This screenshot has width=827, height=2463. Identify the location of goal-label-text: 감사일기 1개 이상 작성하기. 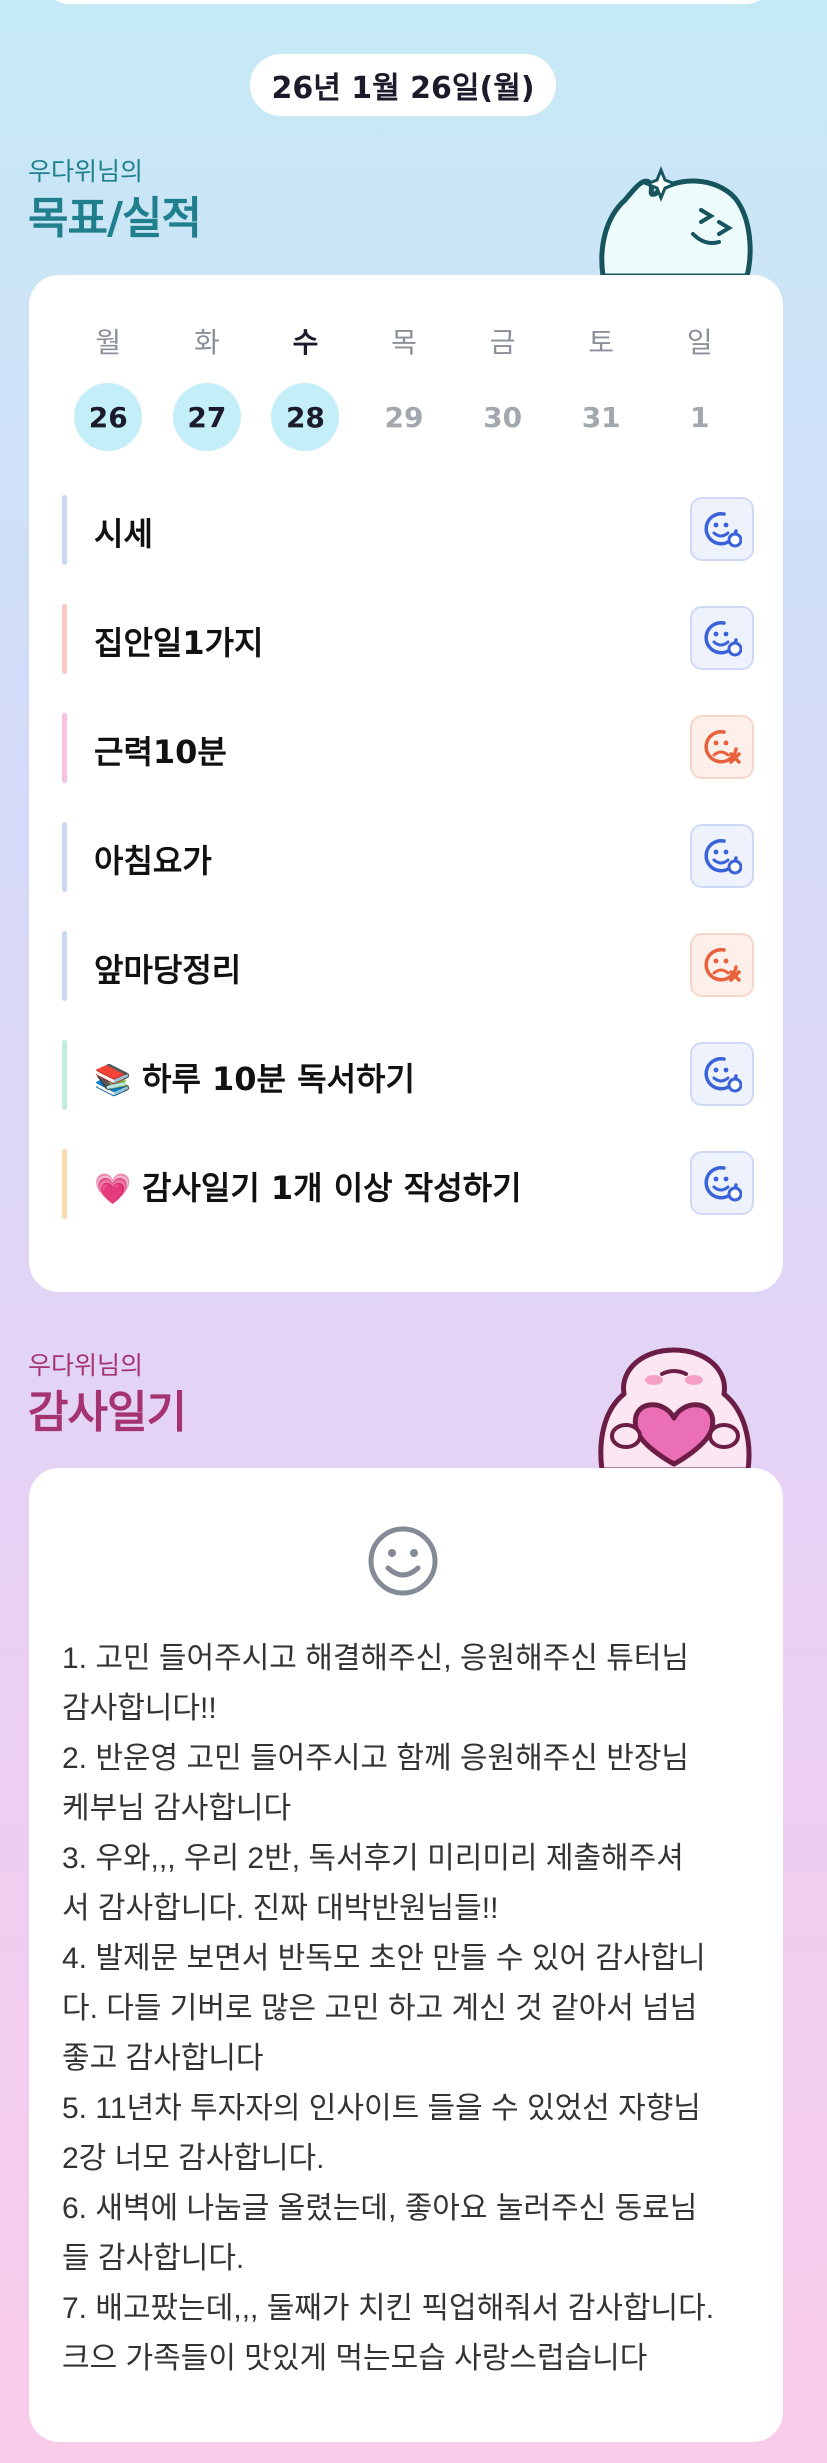
(332, 1188).